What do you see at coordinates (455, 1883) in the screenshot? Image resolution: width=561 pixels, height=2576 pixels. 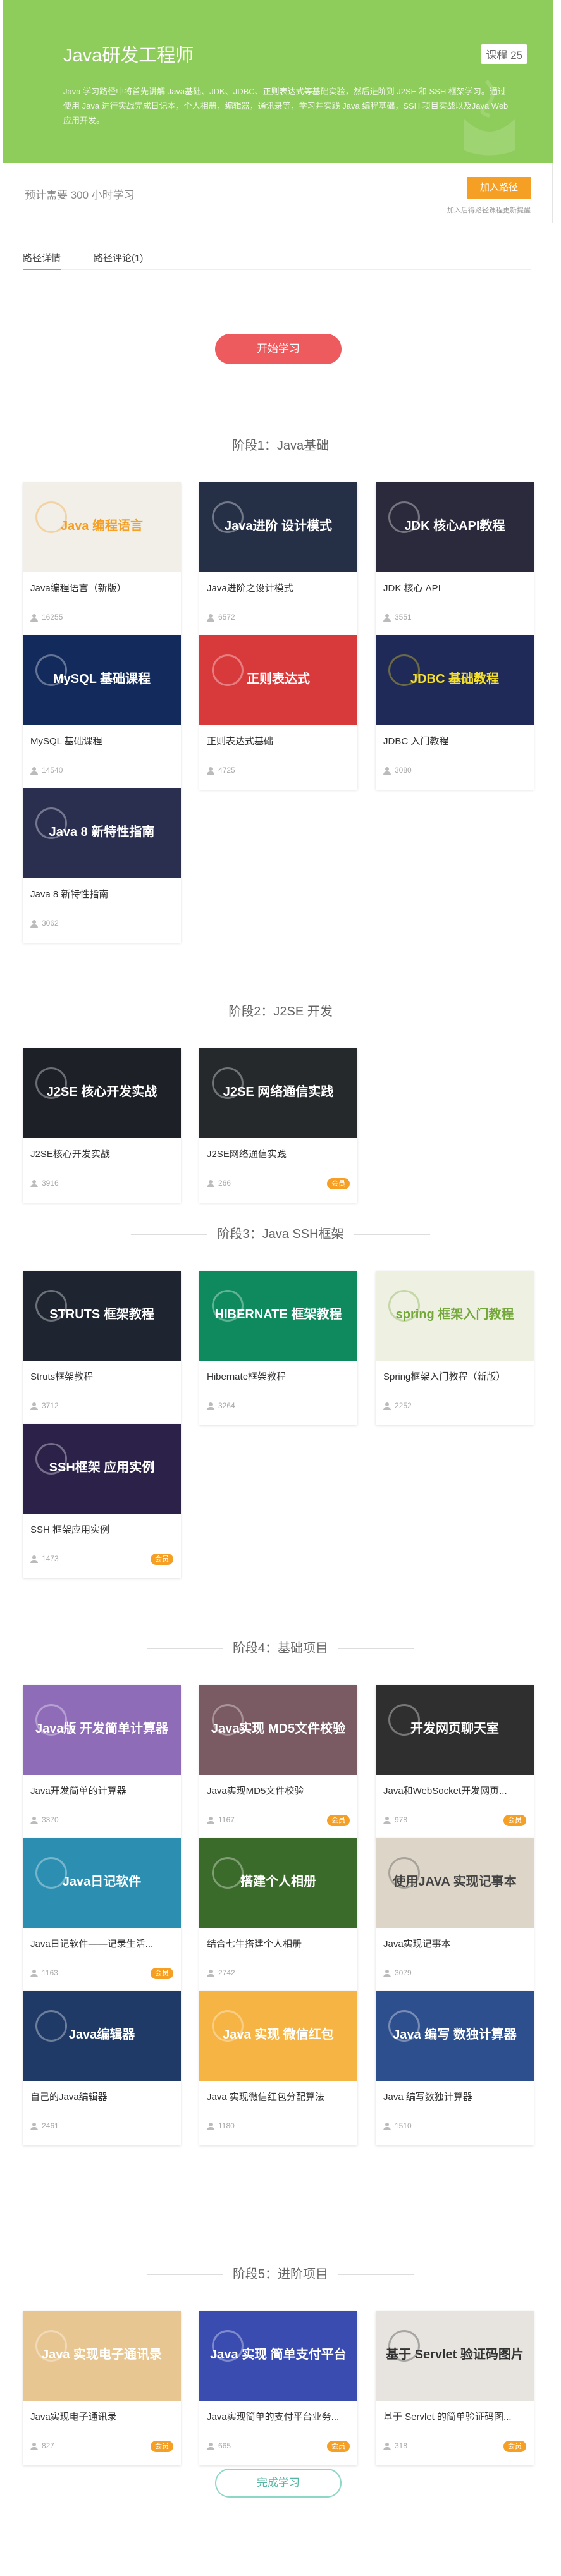 I see `course-thumbnail: 使用JAVA 实现记事本` at bounding box center [455, 1883].